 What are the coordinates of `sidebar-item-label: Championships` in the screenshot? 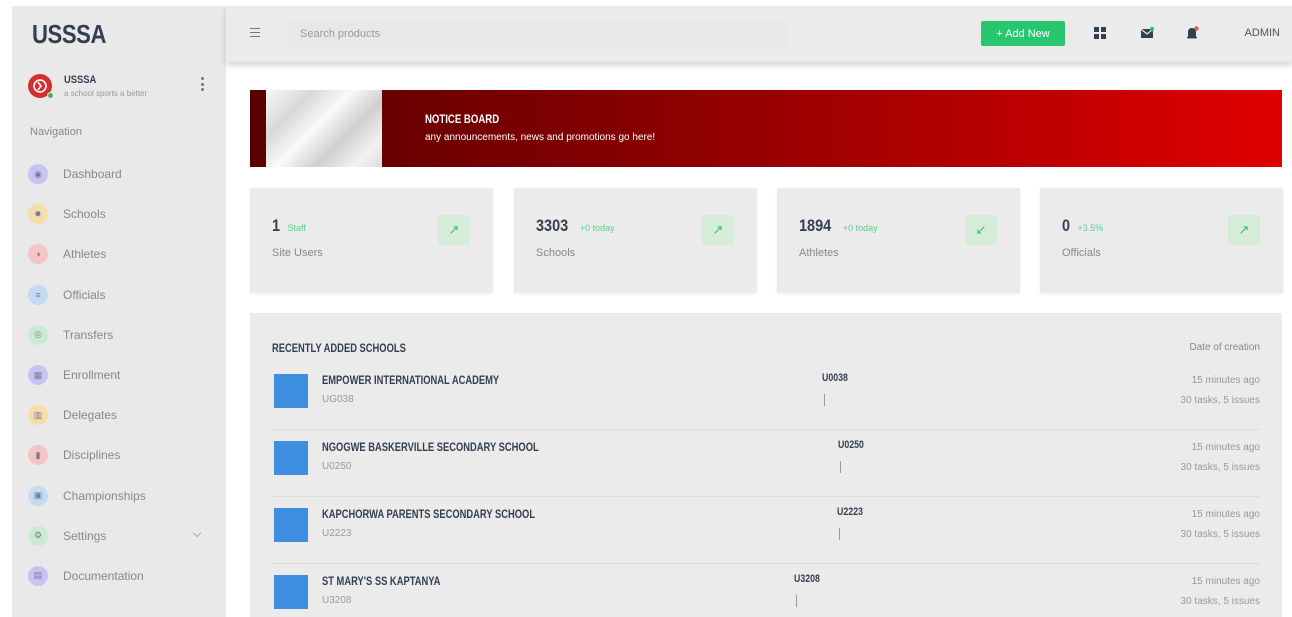 It's located at (104, 495).